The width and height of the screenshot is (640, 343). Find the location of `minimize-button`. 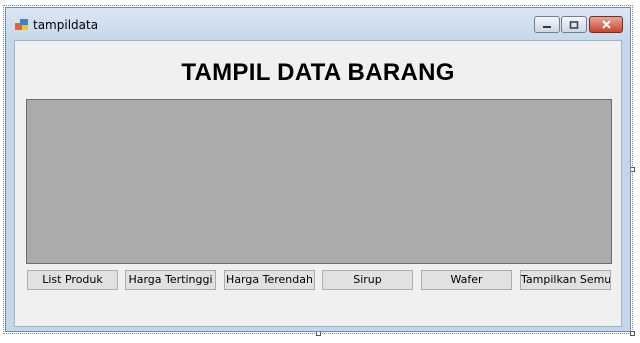

minimize-button is located at coordinates (547, 24).